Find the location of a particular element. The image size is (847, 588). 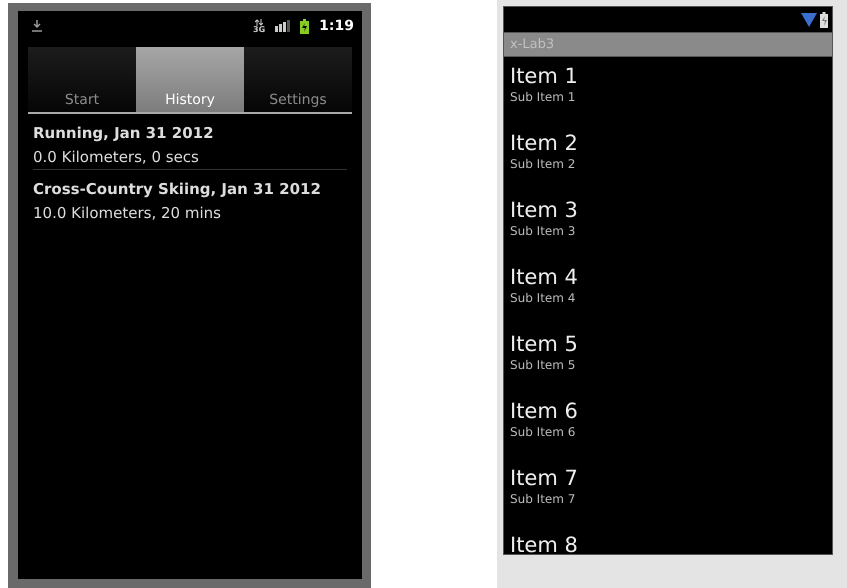

item-subtitle: Sub Item 1 is located at coordinates (543, 97).